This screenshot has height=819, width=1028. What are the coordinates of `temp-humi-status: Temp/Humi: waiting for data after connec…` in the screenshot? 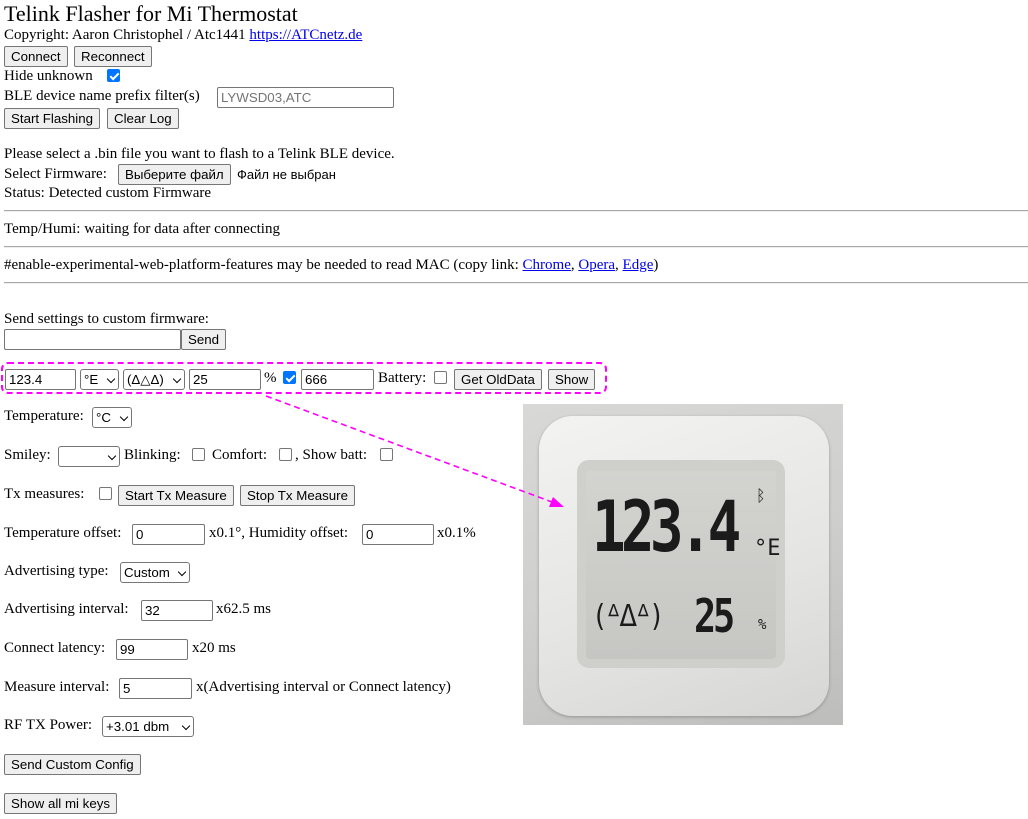 It's located at (142, 229).